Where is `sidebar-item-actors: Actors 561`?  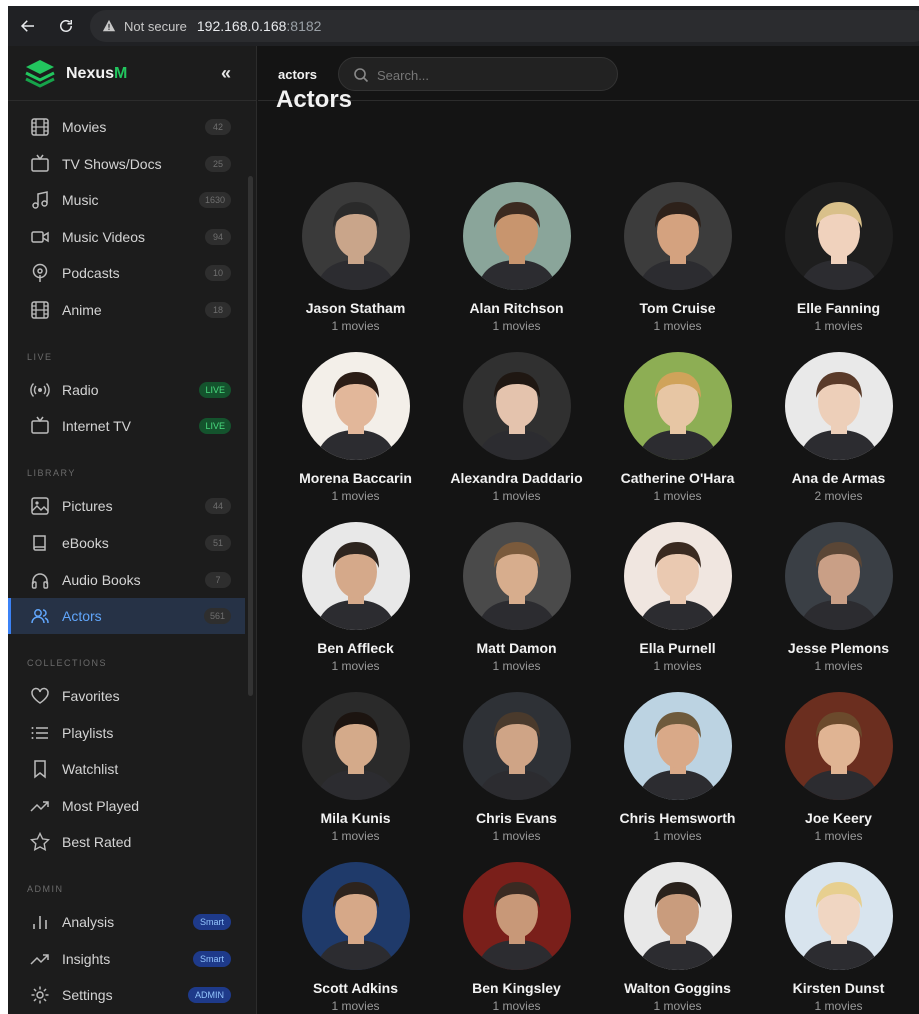 sidebar-item-actors: Actors 561 is located at coordinates (126, 616).